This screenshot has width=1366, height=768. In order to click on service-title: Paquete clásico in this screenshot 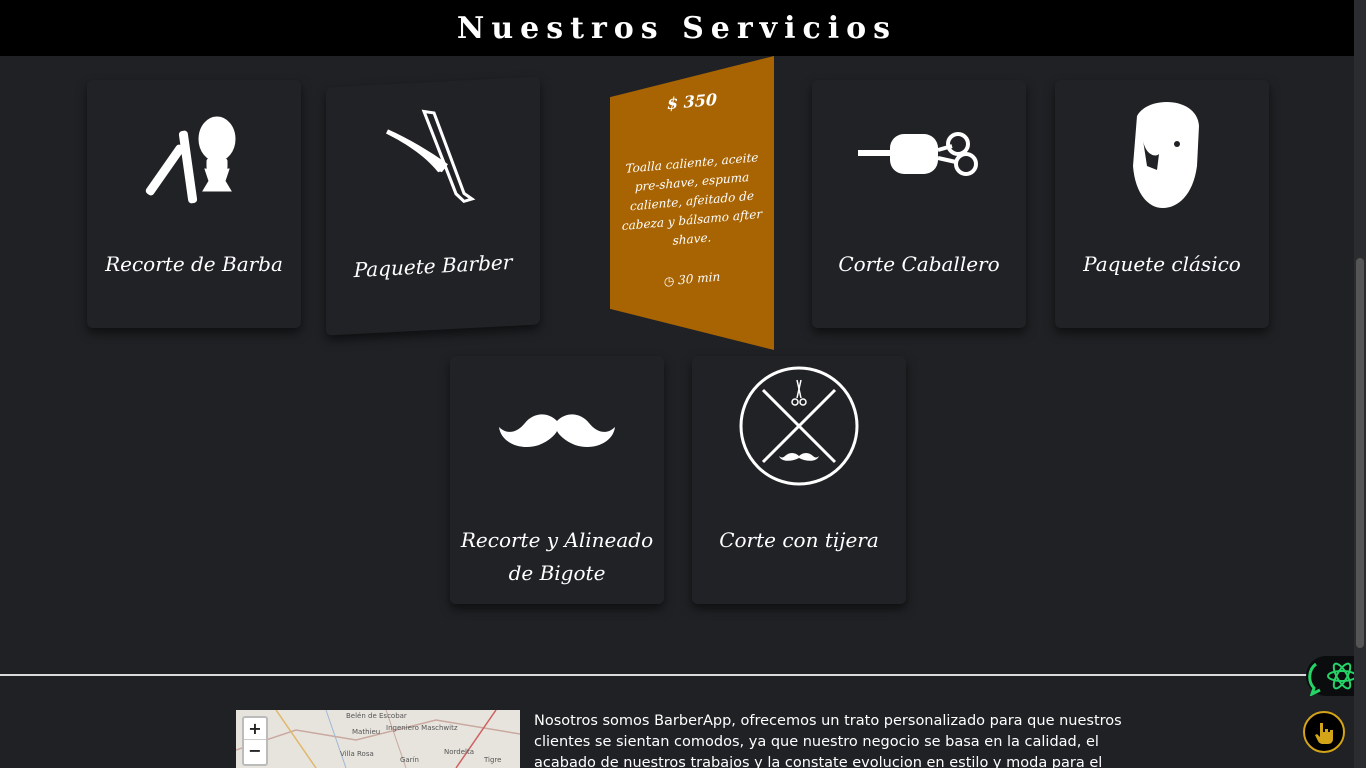, I will do `click(1162, 264)`.